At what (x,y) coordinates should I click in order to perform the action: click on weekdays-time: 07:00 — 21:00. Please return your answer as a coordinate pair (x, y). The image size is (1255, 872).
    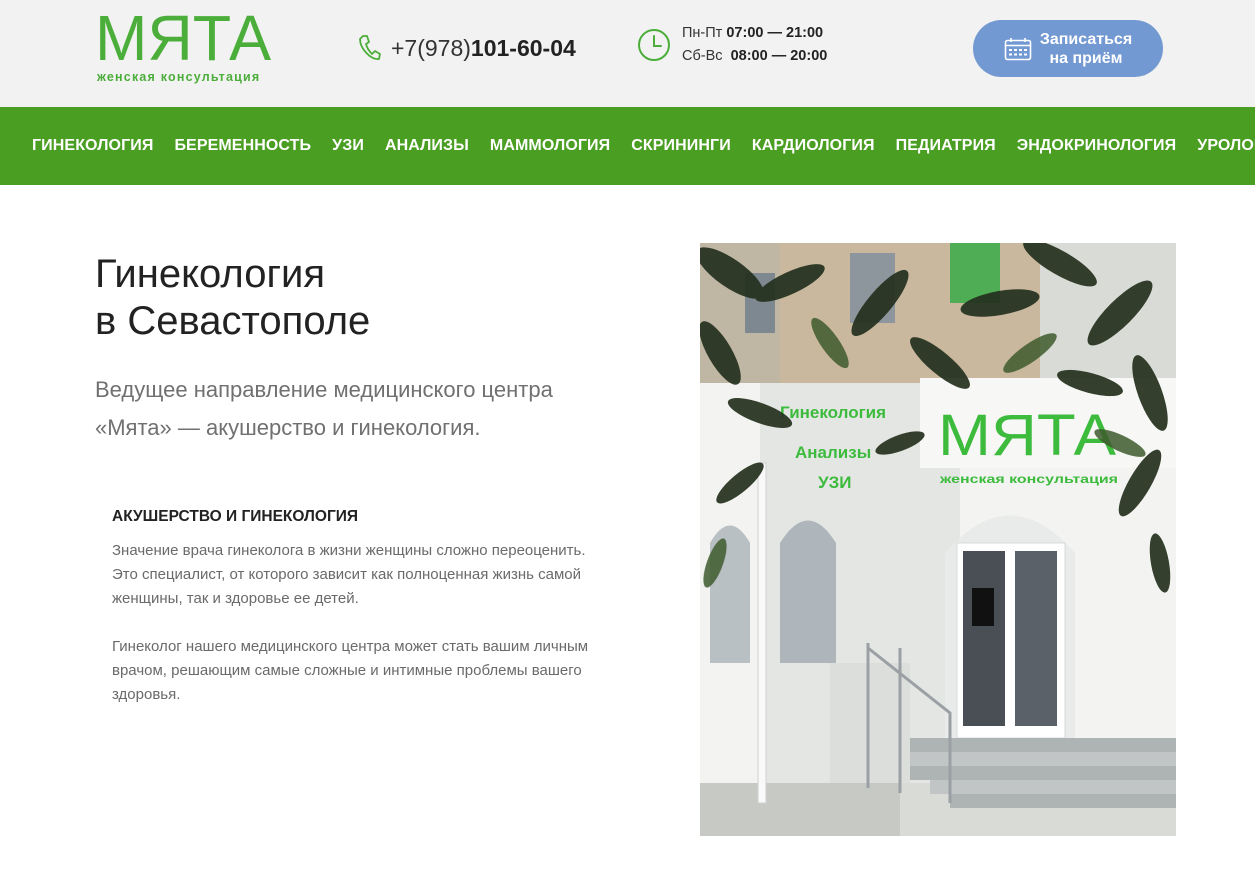
    Looking at the image, I should click on (775, 33).